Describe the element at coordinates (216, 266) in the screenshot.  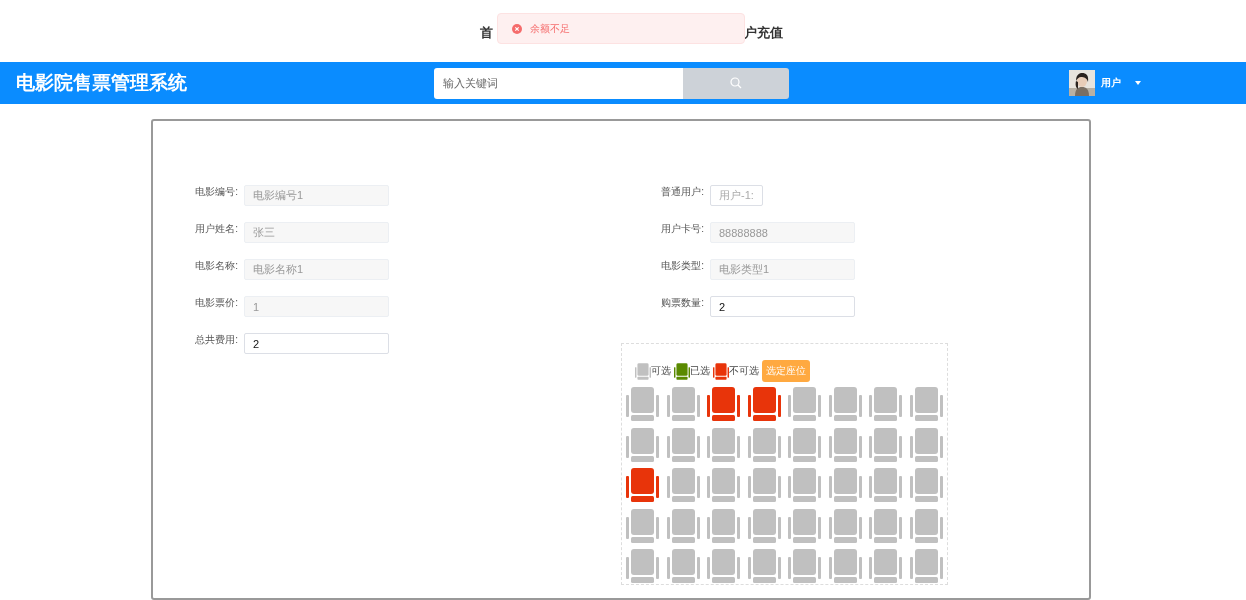
I see `field-label: 电影名称:` at that location.